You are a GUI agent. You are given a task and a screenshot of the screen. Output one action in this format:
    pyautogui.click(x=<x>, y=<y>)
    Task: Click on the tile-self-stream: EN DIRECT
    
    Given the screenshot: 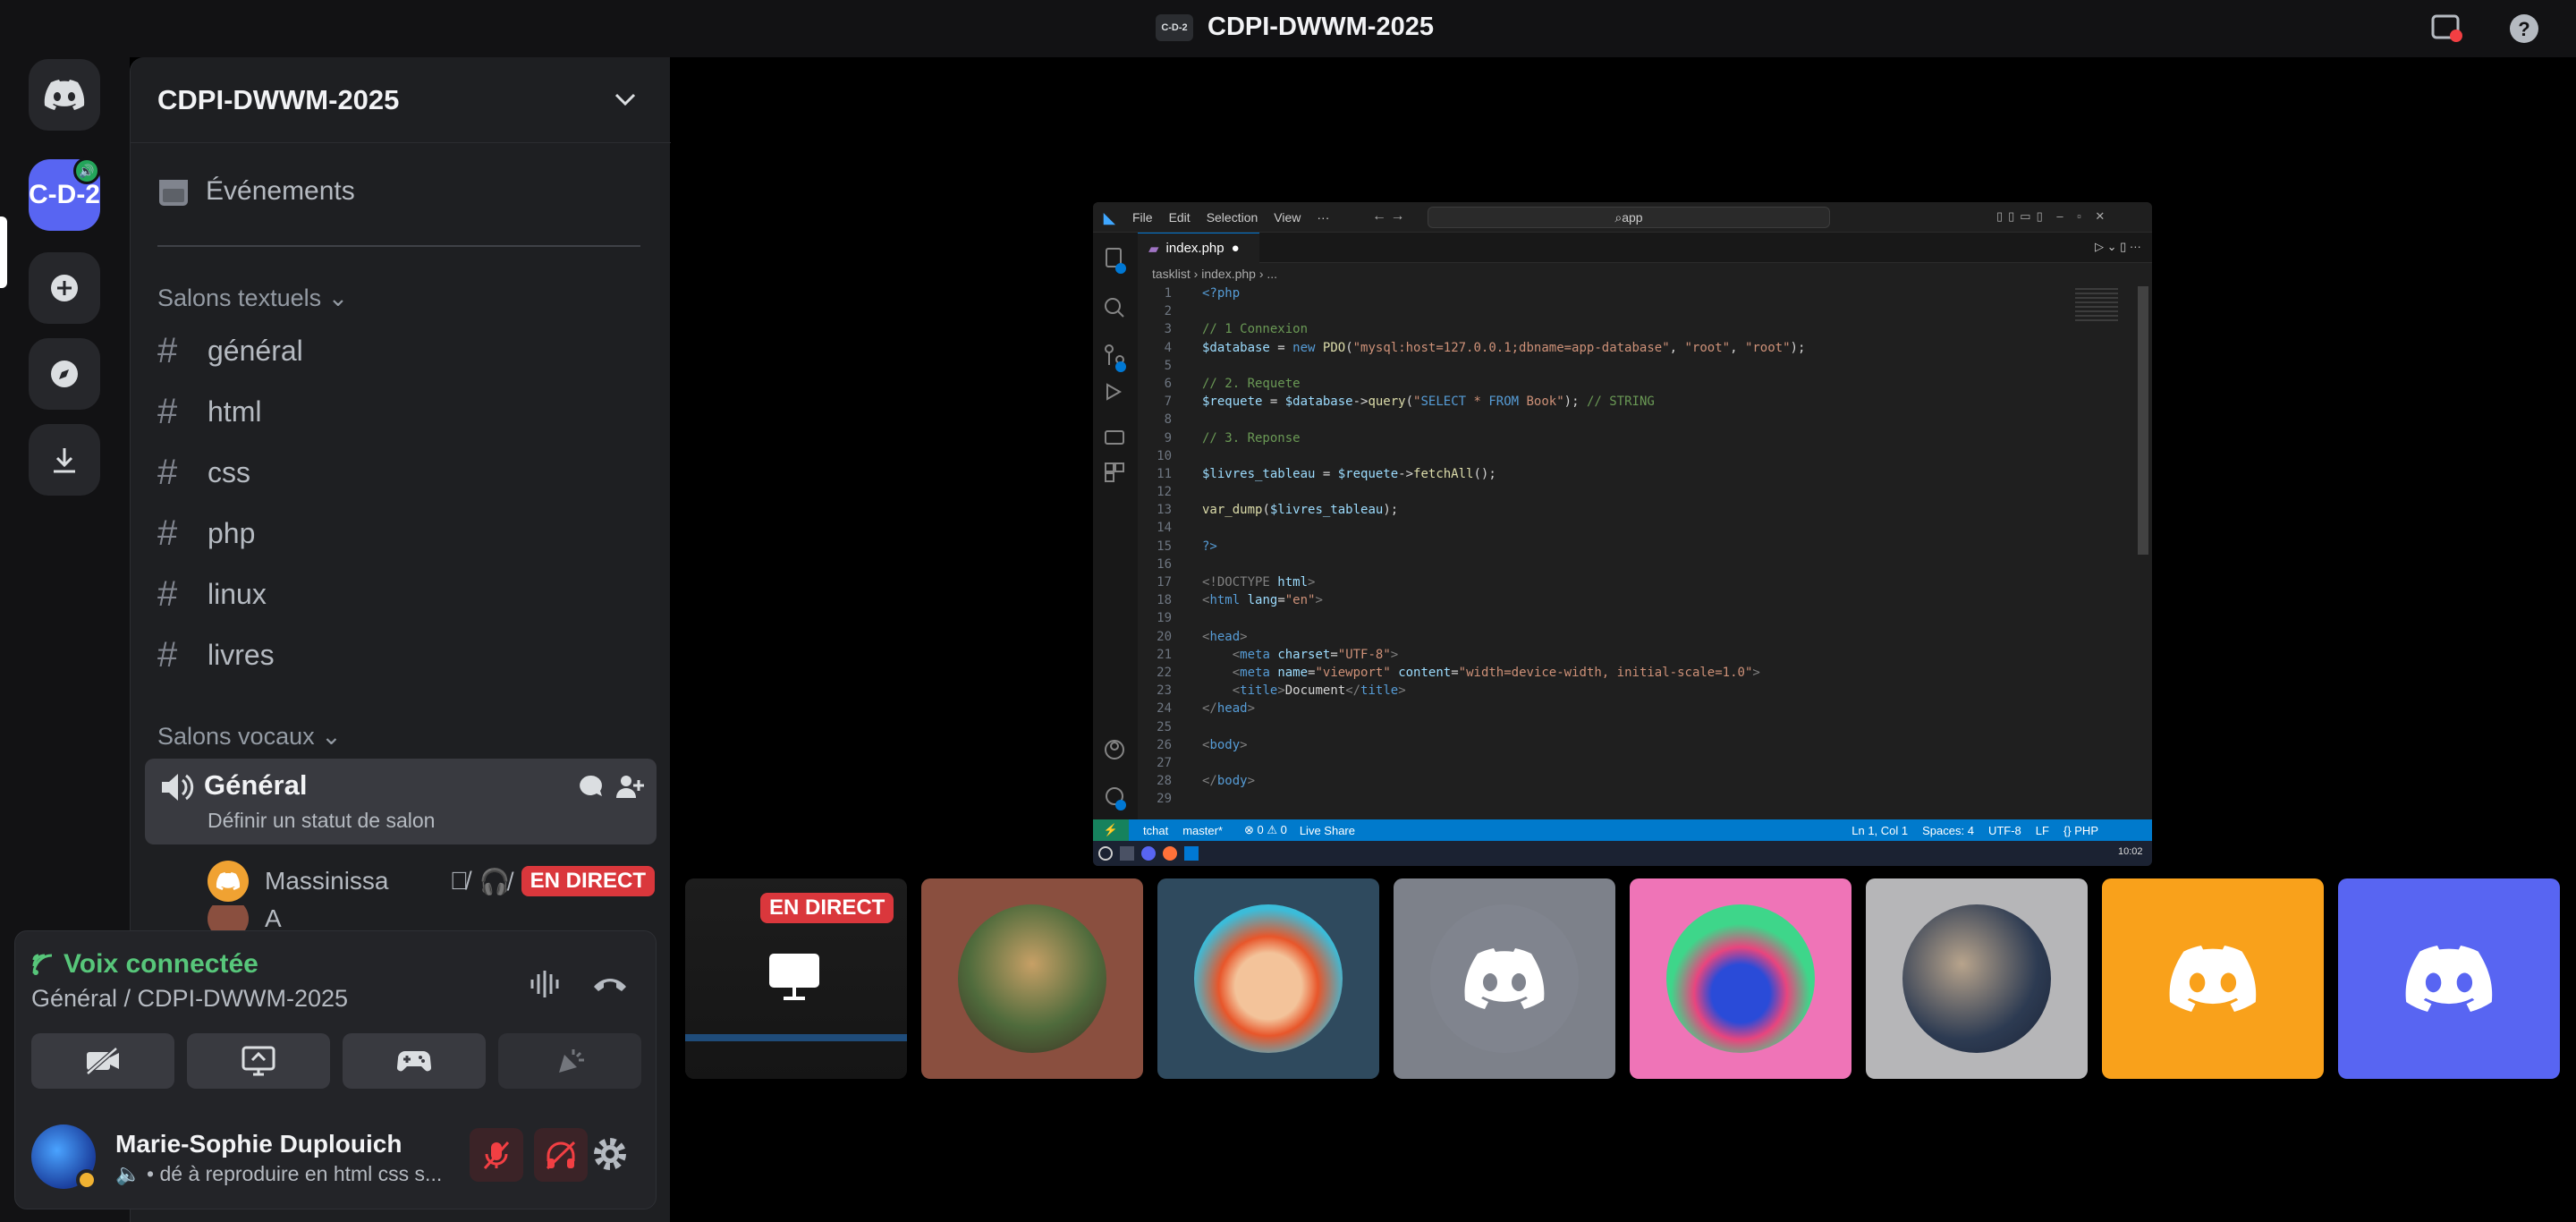 What is the action you would take?
    pyautogui.click(x=796, y=978)
    